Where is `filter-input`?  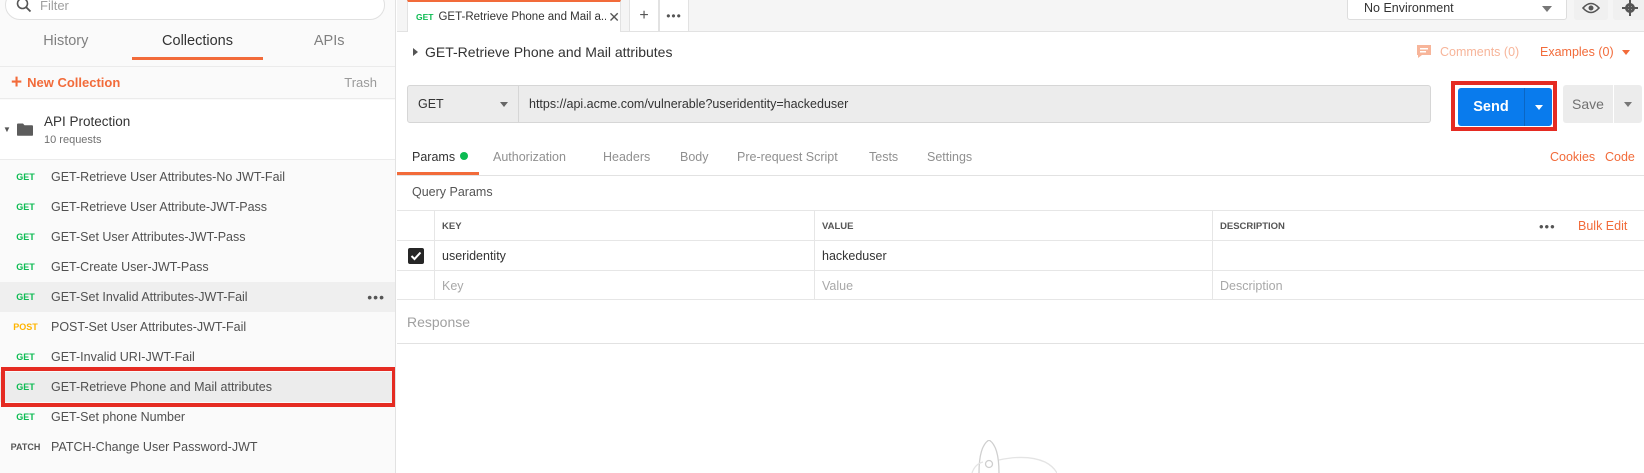 filter-input is located at coordinates (200, 6).